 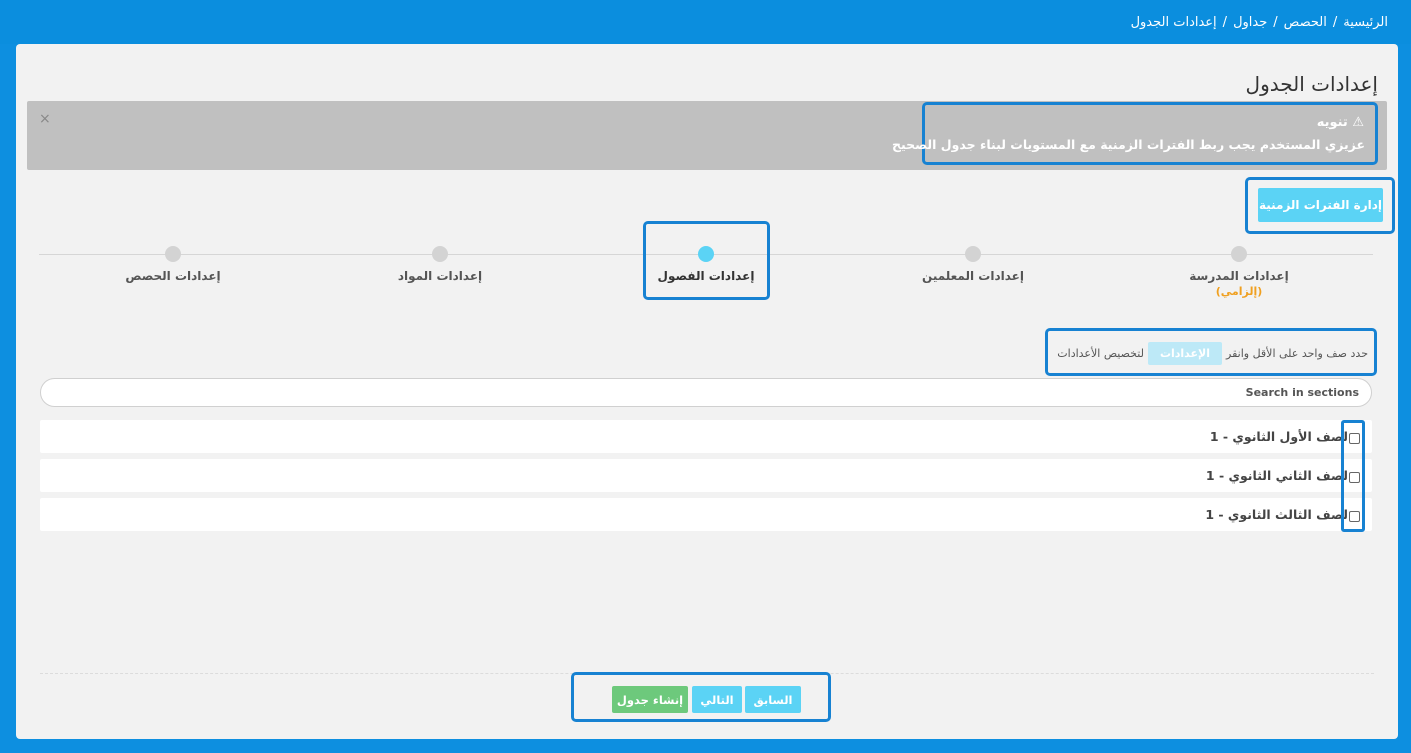 I want to click on breadcrumb-current: إعدادات الجدول, so click(x=1173, y=22).